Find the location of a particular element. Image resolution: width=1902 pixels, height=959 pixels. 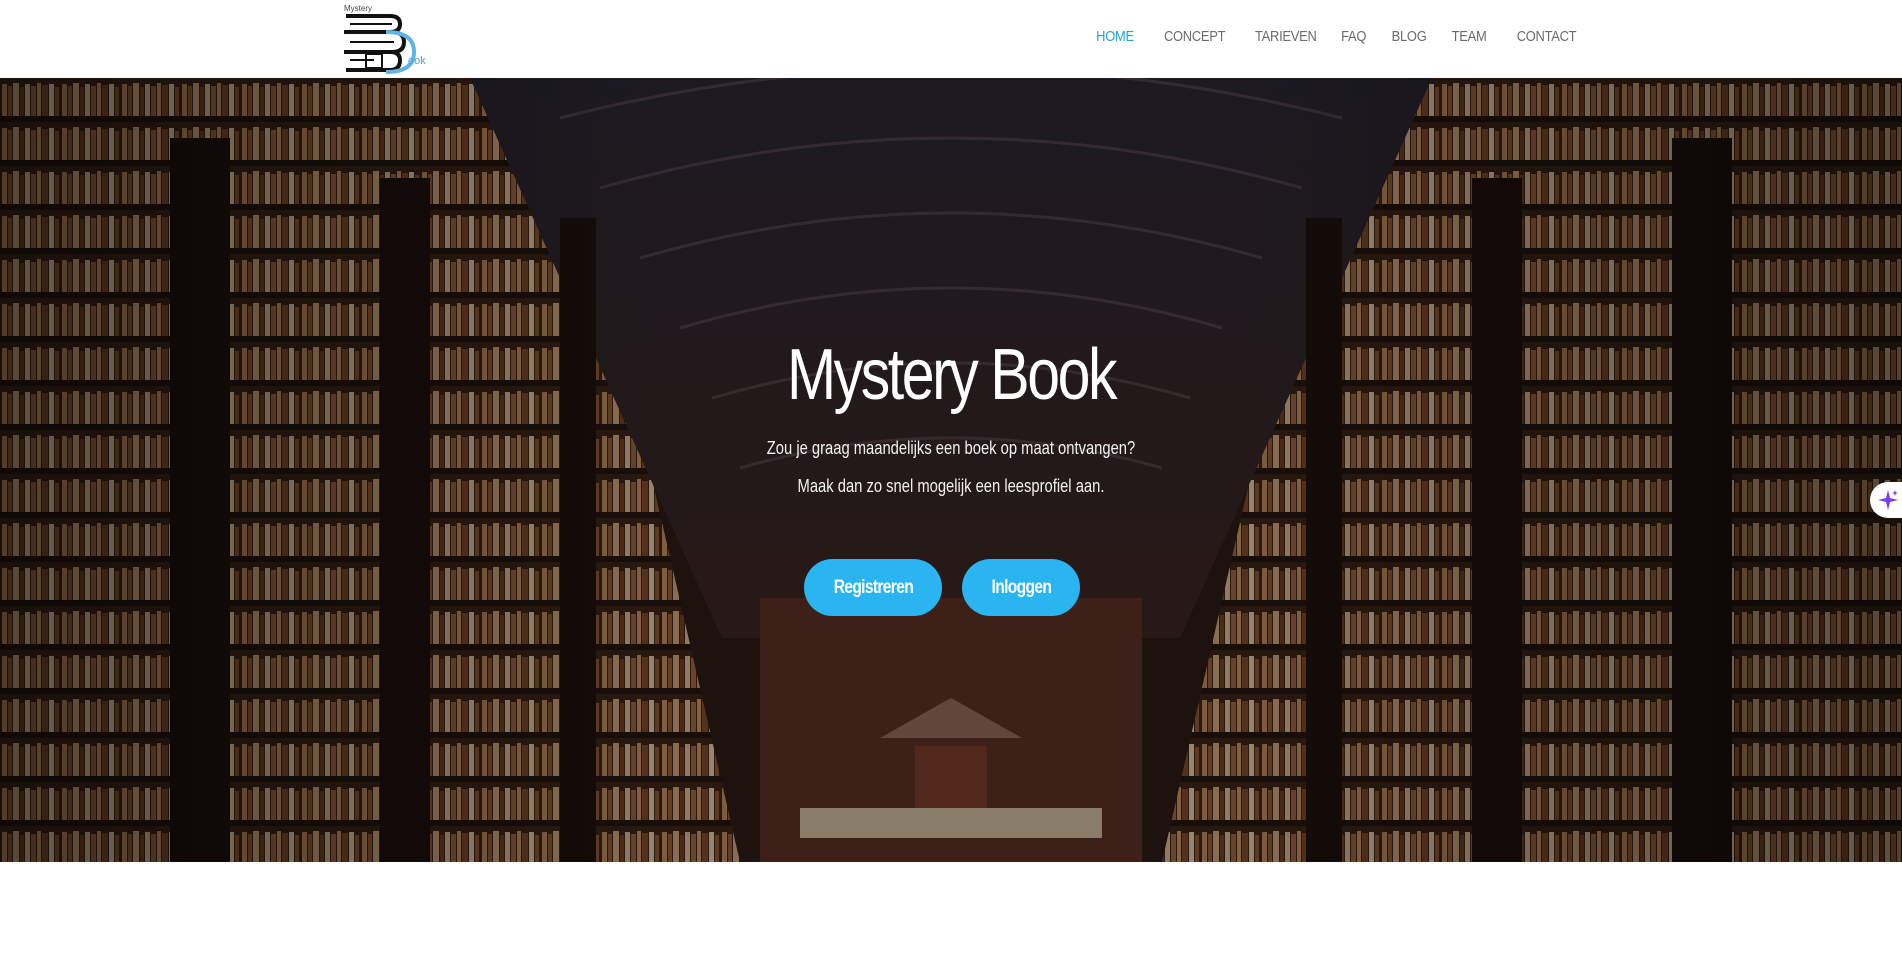

login-button-label: Inloggen is located at coordinates (1021, 587).